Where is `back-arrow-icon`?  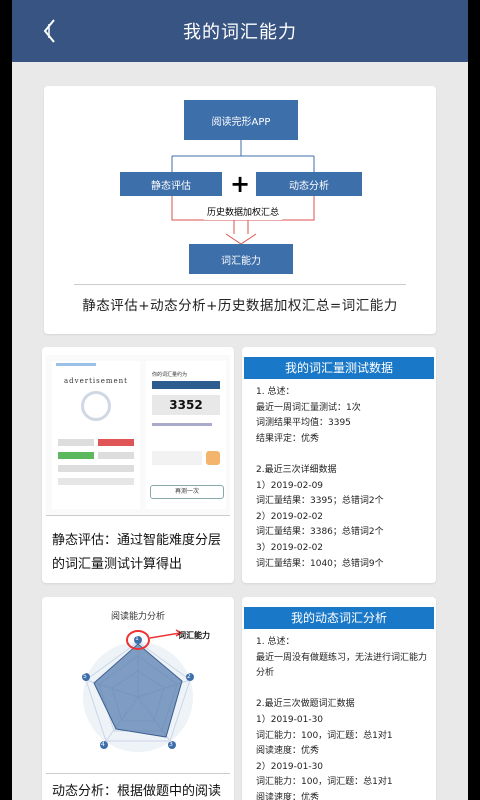 back-arrow-icon is located at coordinates (52, 31).